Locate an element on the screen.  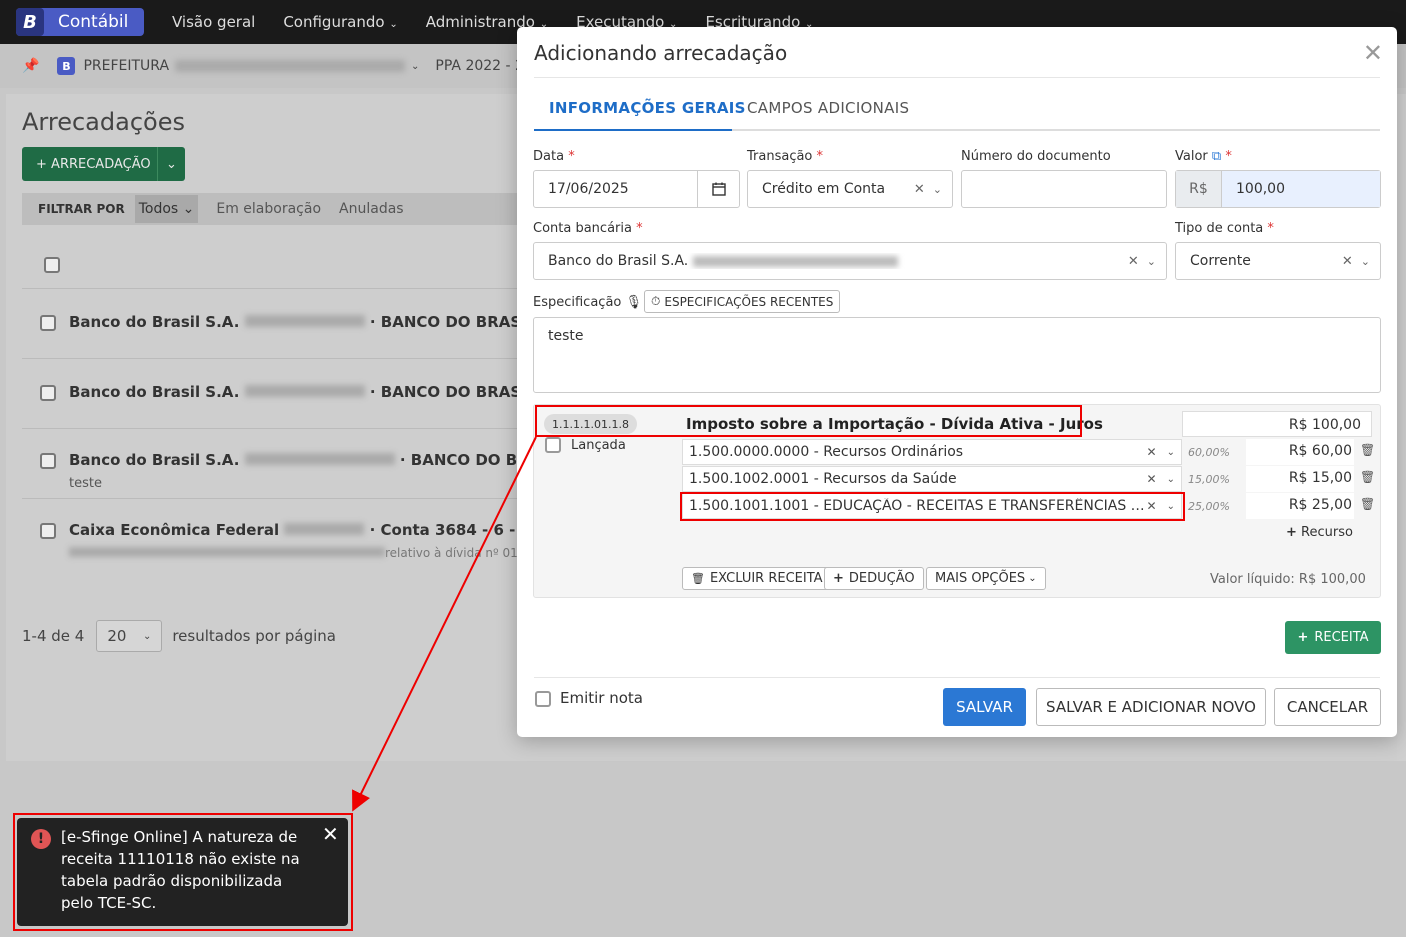
close-icon: ✕ is located at coordinates (330, 834).